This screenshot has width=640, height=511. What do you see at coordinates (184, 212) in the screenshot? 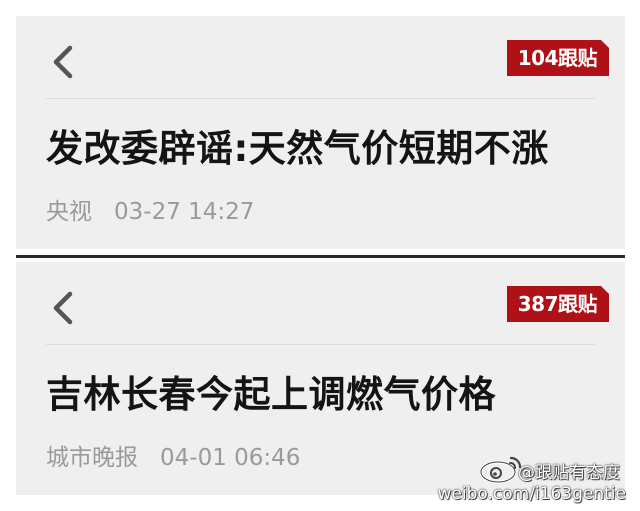
I see `article-time: 03-27 14:27` at bounding box center [184, 212].